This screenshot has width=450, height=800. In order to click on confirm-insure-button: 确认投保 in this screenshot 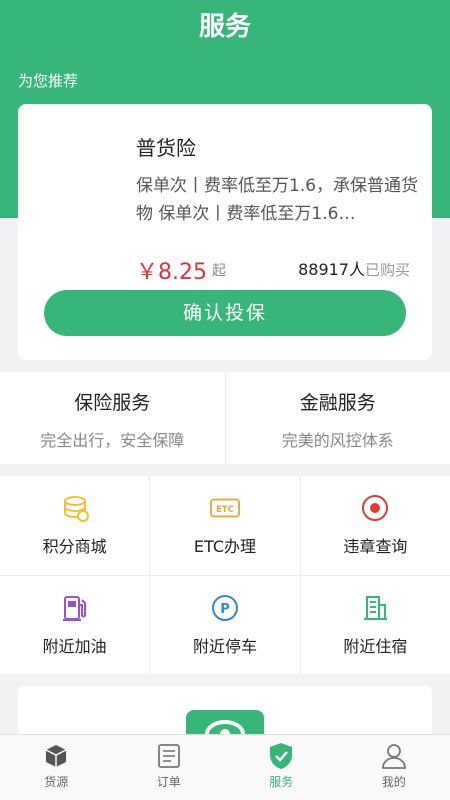, I will do `click(225, 313)`.